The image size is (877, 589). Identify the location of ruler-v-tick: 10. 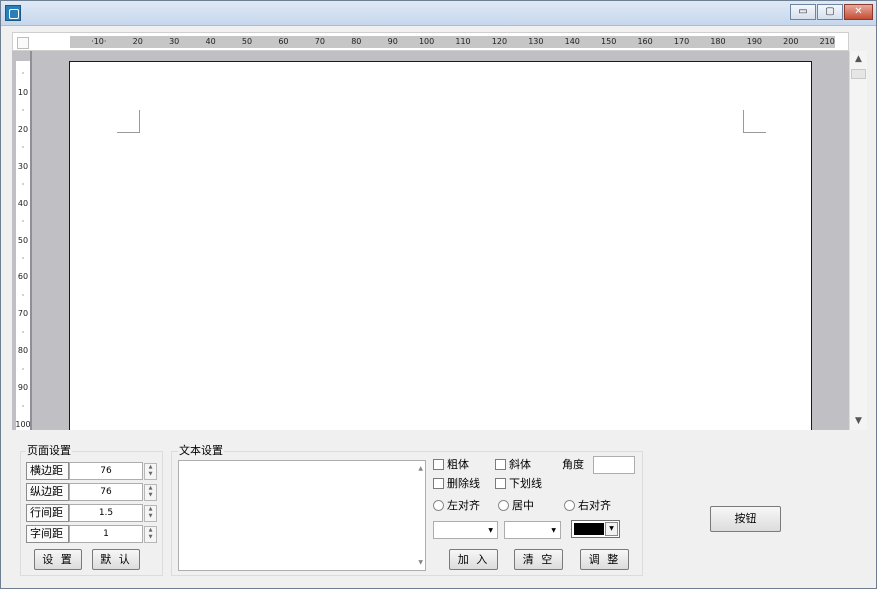
(23, 92).